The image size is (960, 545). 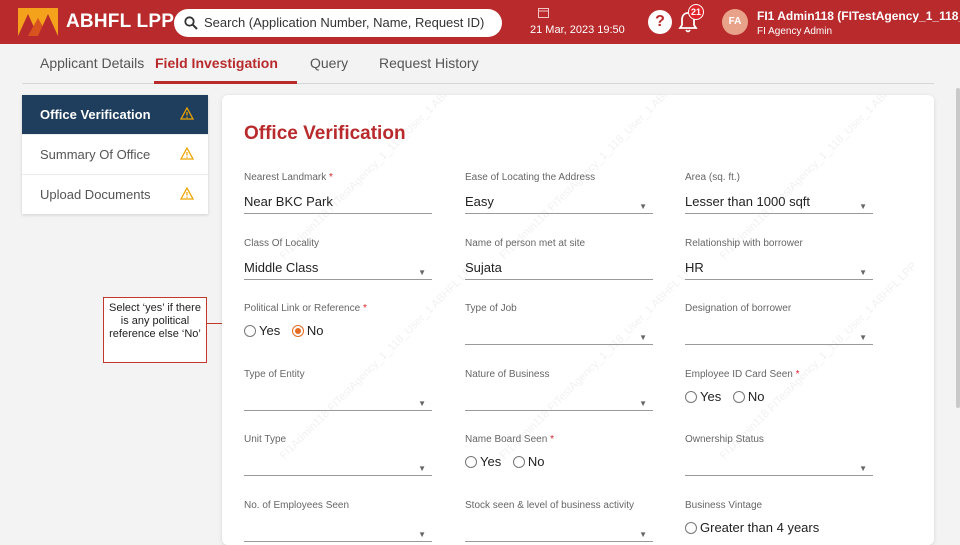 I want to click on political-link-yes-option: Yes, so click(x=262, y=330).